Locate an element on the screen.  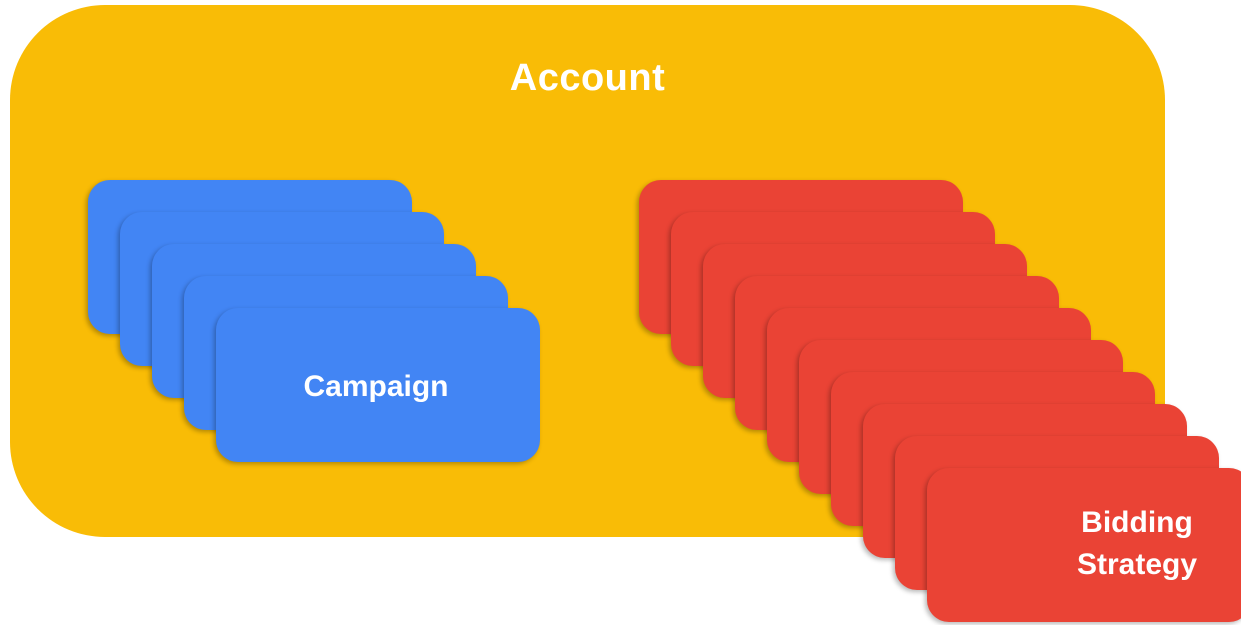
campaign-card: Campaign is located at coordinates (378, 385).